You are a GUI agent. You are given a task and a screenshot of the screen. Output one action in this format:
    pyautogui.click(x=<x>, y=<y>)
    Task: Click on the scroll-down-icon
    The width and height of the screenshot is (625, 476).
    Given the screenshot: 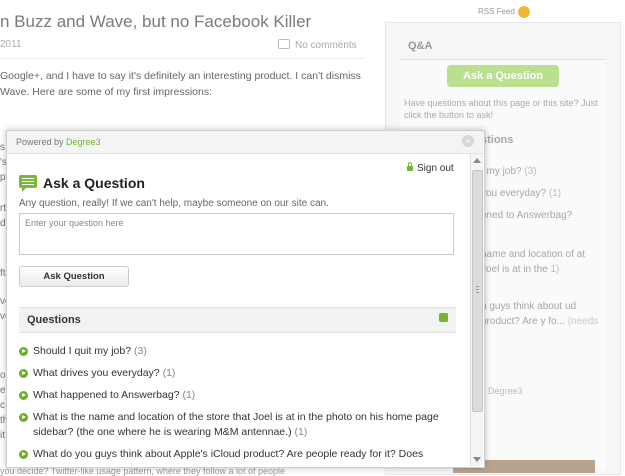 What is the action you would take?
    pyautogui.click(x=477, y=459)
    